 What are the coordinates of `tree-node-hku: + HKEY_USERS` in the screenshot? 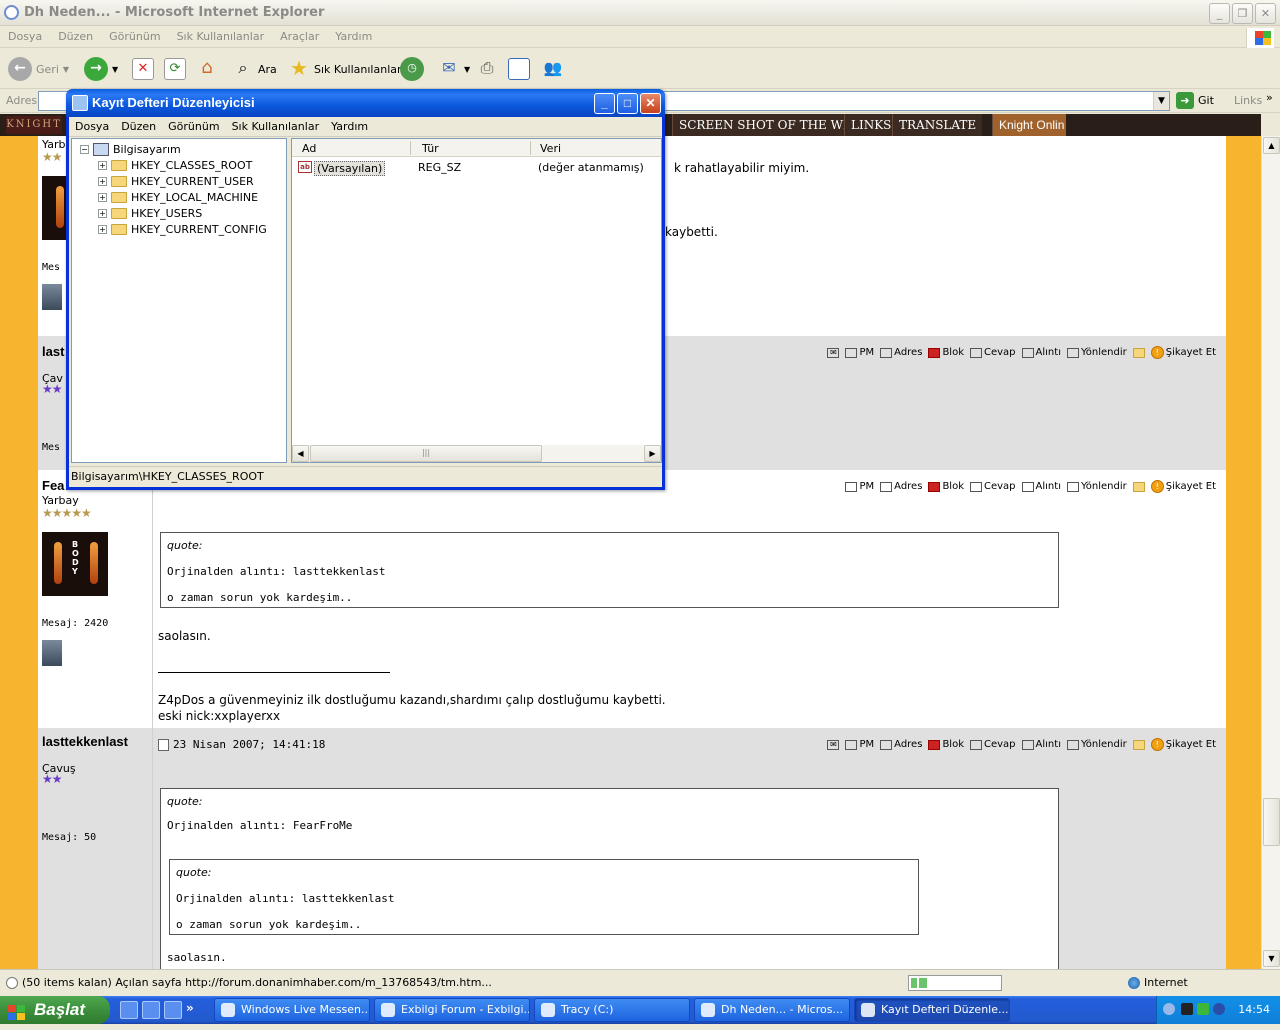 It's located at (150, 213).